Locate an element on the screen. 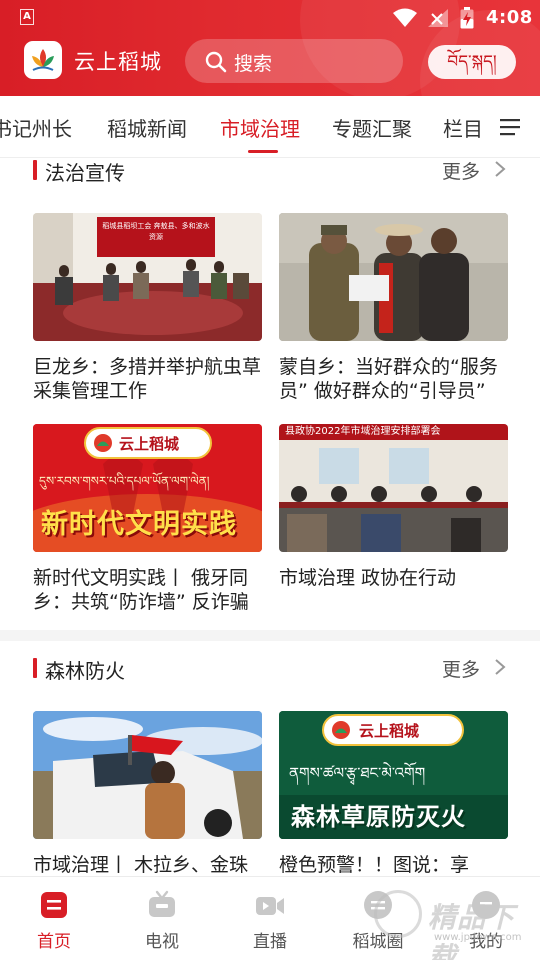 This screenshot has width=540, height=960. news-thumbnail: 县政协2022年市域治理安排部署会 is located at coordinates (393, 488).